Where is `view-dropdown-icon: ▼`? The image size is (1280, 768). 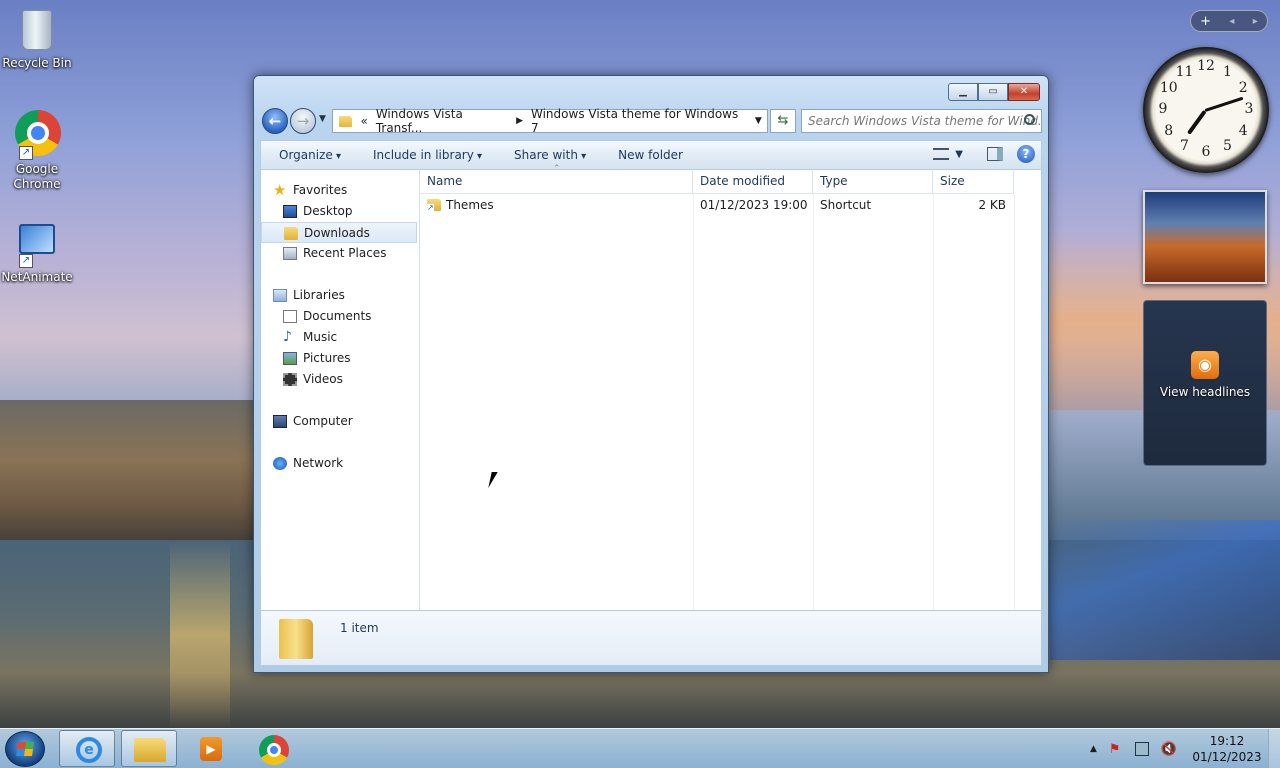
view-dropdown-icon: ▼ is located at coordinates (959, 154).